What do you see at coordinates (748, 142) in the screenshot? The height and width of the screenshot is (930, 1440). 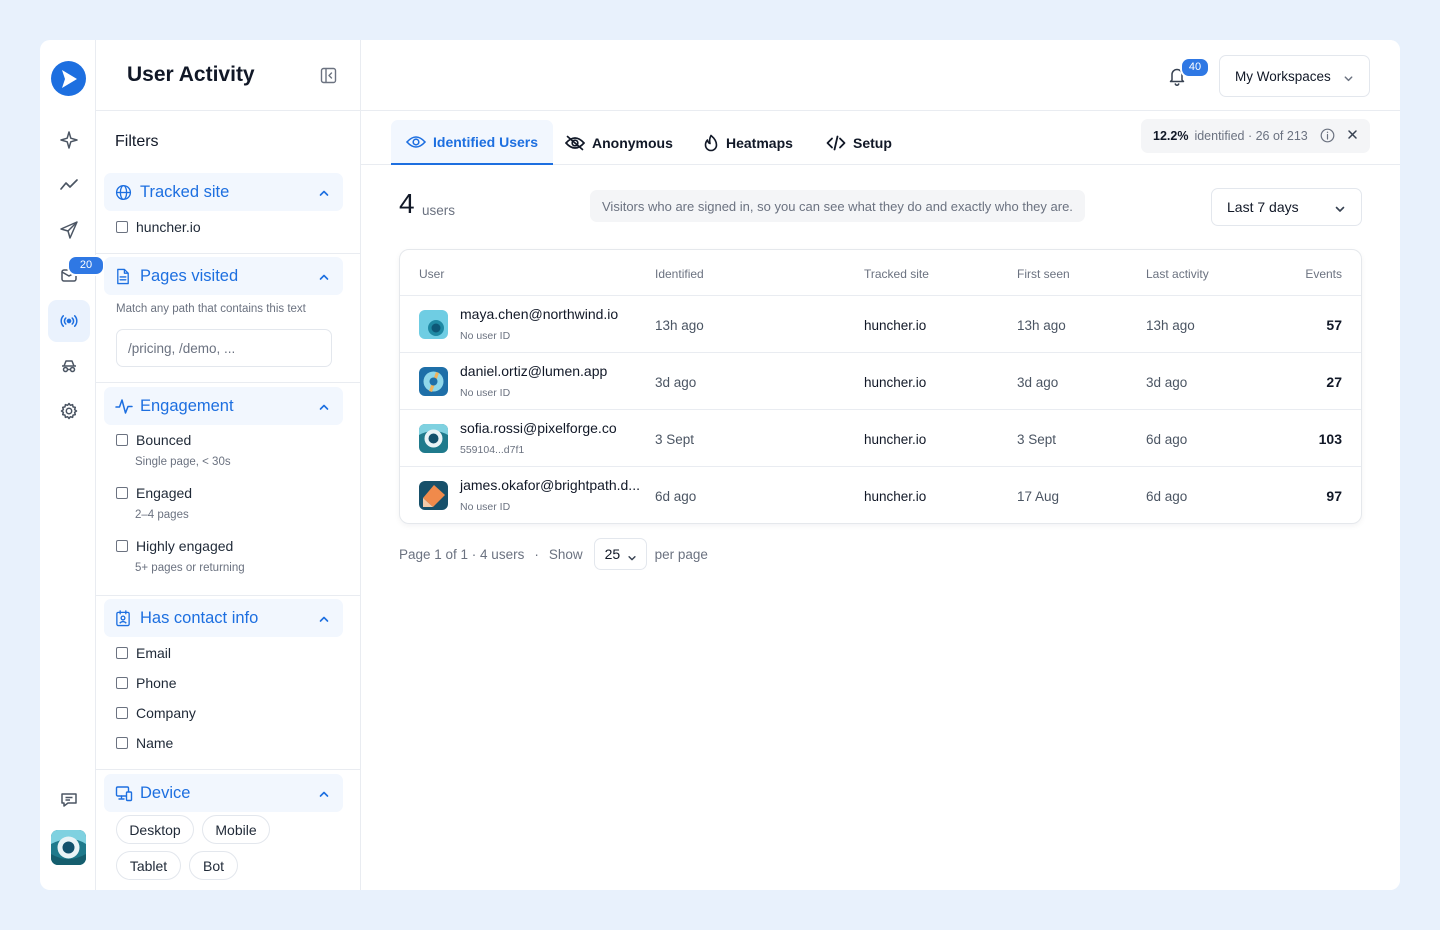 I see `tab-heatmaps: Heatmaps` at bounding box center [748, 142].